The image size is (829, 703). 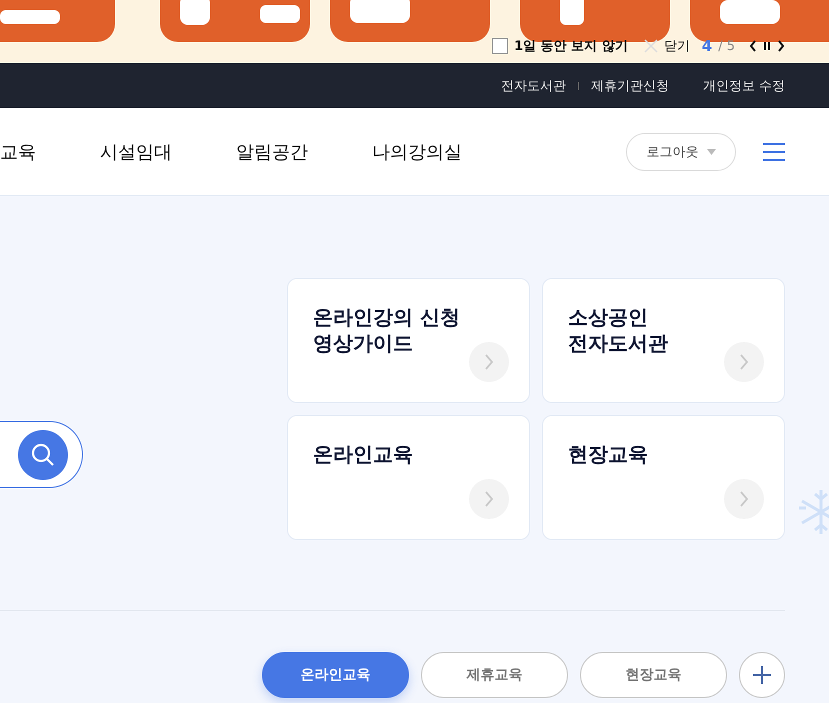 I want to click on utility-link: 개인정보 수정, so click(x=743, y=85).